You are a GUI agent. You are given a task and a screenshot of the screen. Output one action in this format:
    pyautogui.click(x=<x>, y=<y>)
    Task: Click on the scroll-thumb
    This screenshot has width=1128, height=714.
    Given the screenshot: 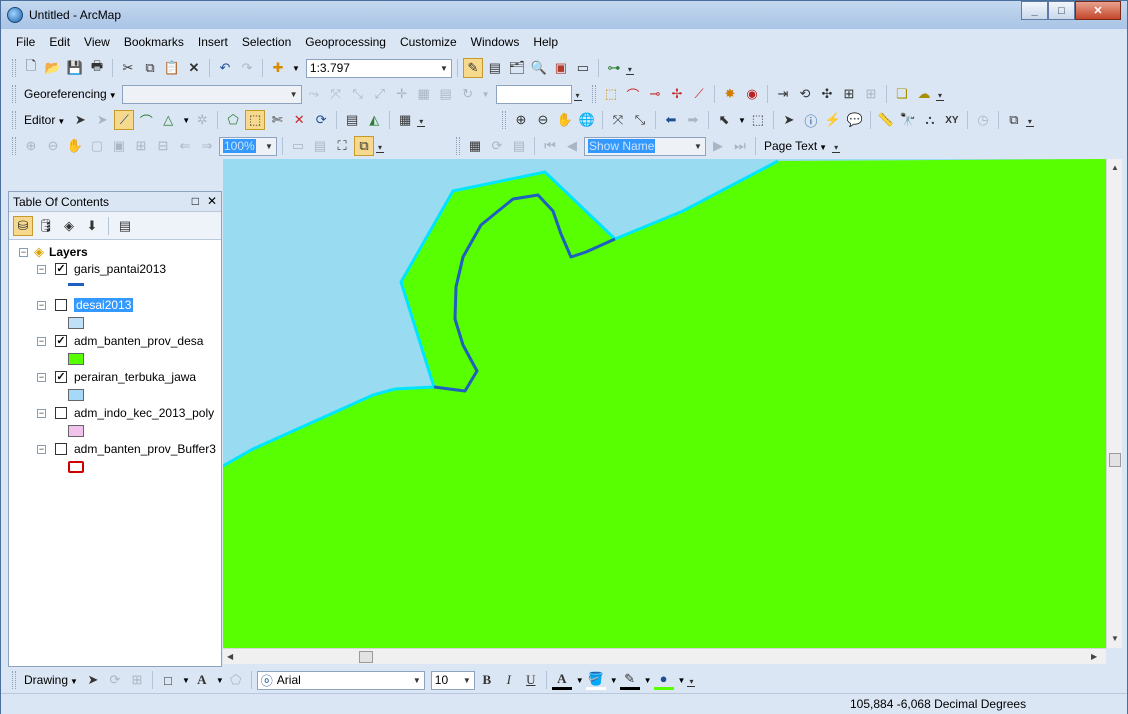 What is the action you would take?
    pyautogui.click(x=366, y=657)
    